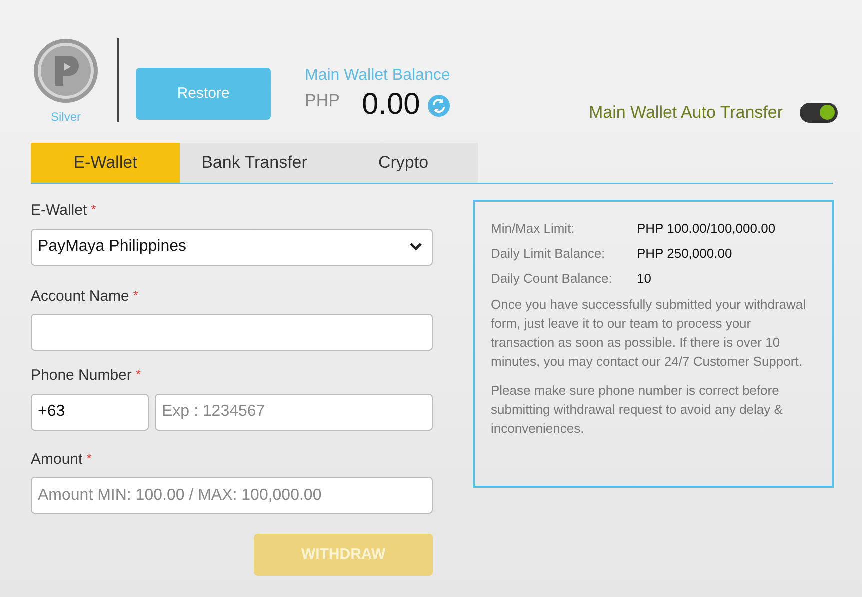  I want to click on phone-prefix-field: +63, so click(90, 412).